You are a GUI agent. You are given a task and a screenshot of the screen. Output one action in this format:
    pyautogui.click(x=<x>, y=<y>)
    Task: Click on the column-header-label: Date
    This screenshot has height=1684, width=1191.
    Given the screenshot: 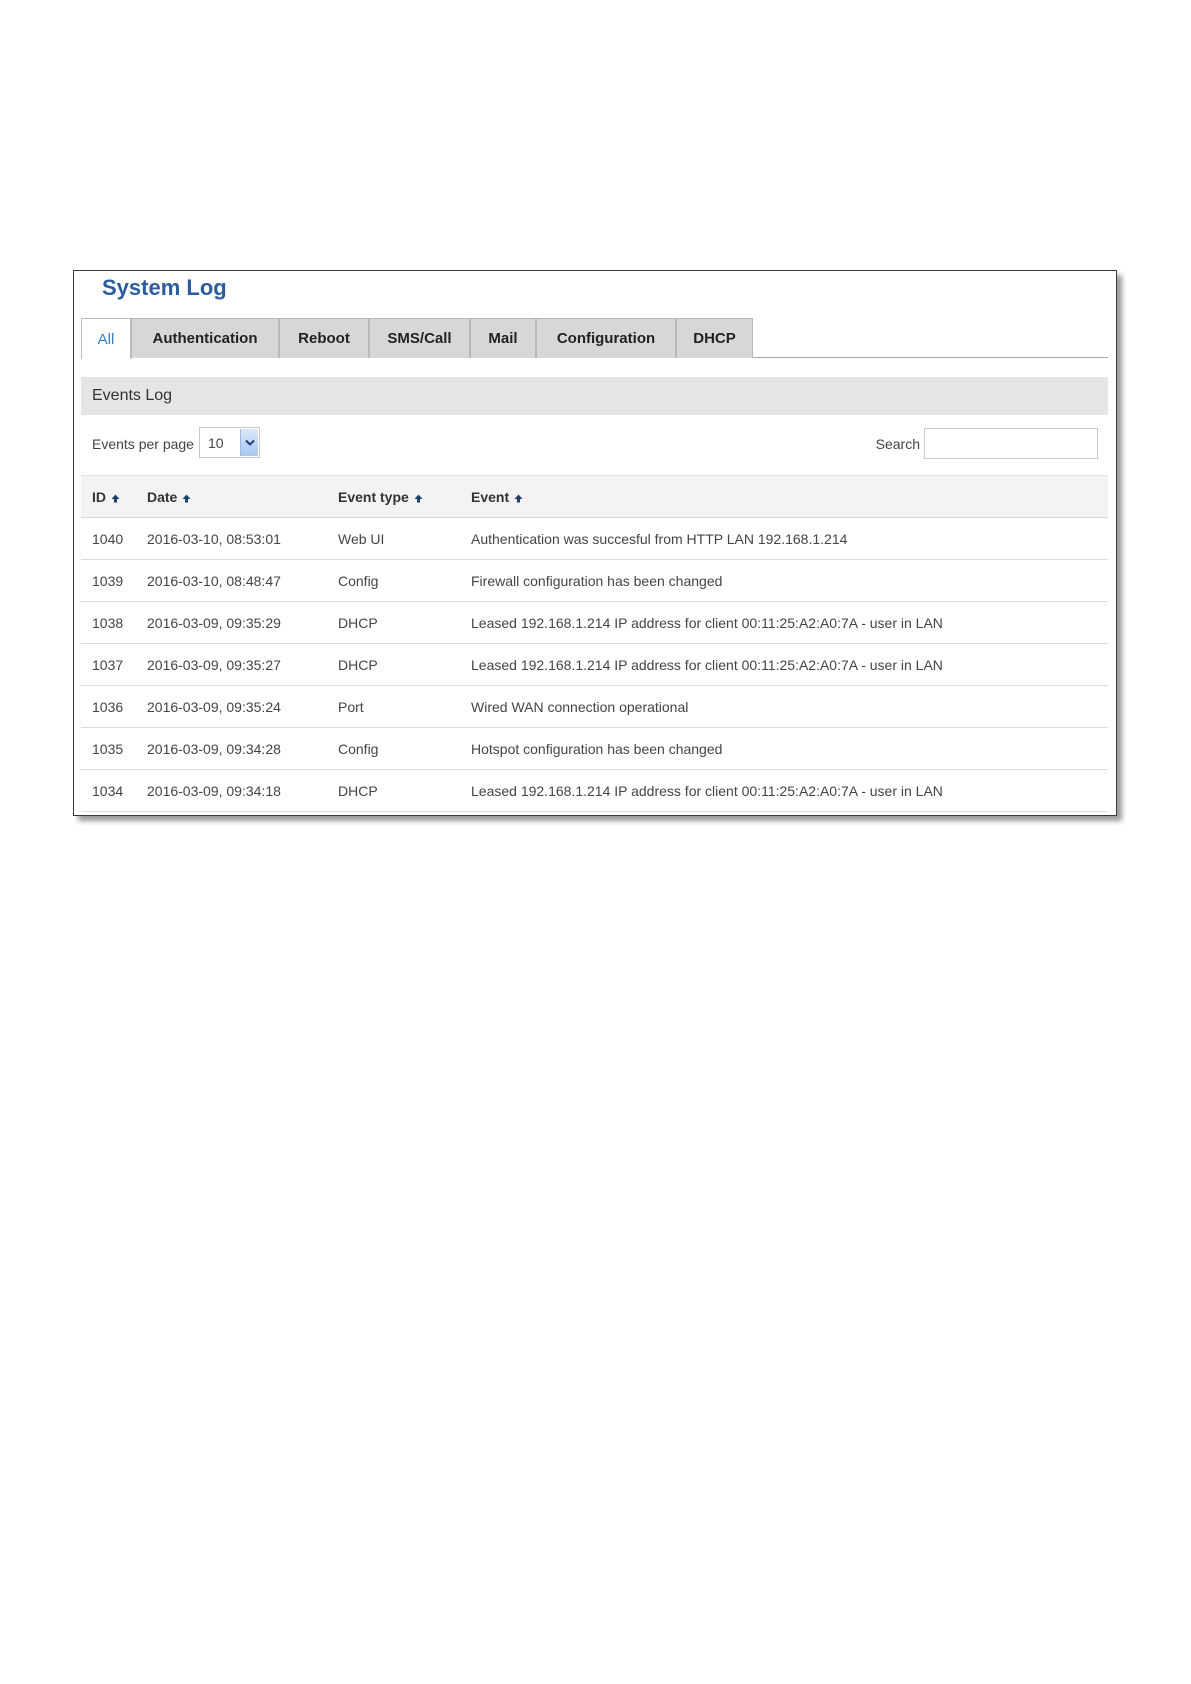 What is the action you would take?
    pyautogui.click(x=162, y=497)
    